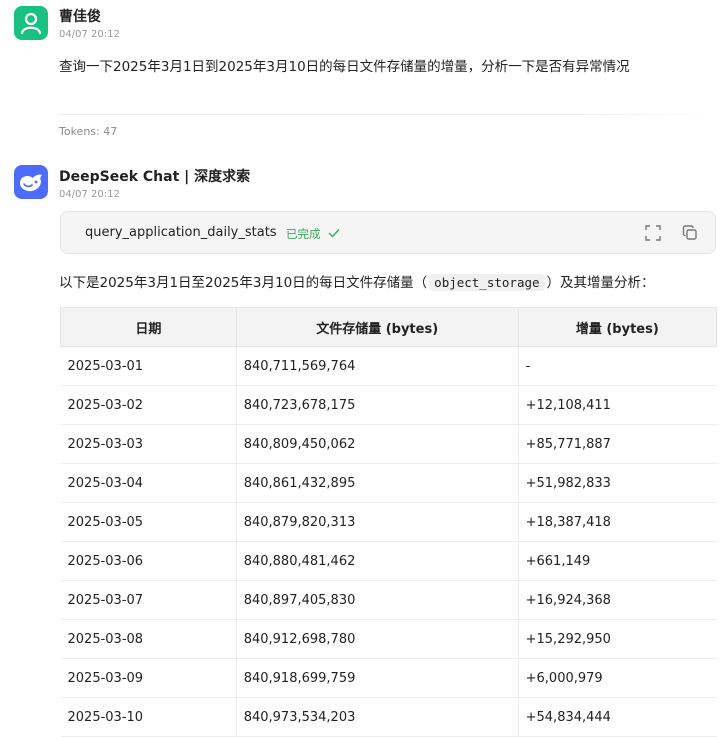 Image resolution: width=721 pixels, height=737 pixels. I want to click on table-header-row: 日期 文件存储量 (bytes) 增量 (bytes), so click(389, 327).